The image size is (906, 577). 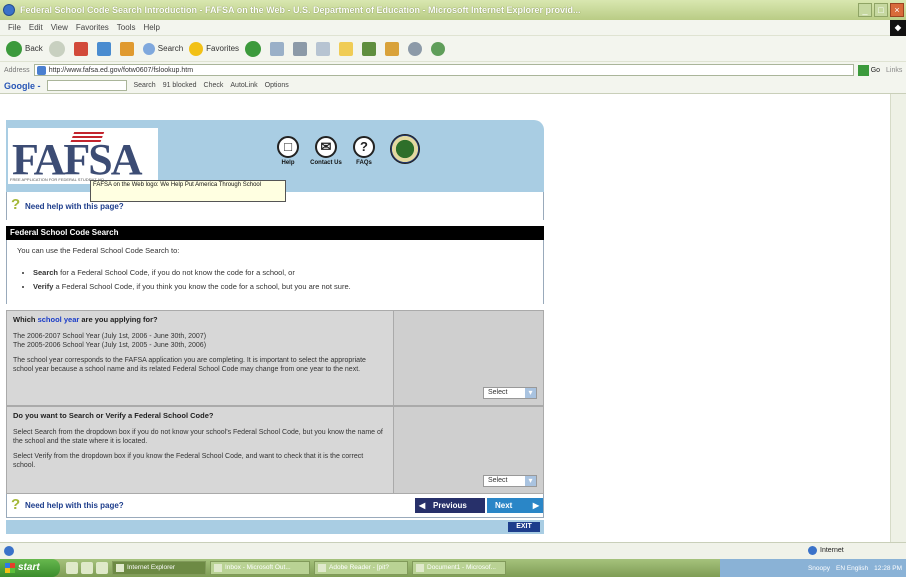 I want to click on favorites-label: Favorites, so click(x=223, y=48).